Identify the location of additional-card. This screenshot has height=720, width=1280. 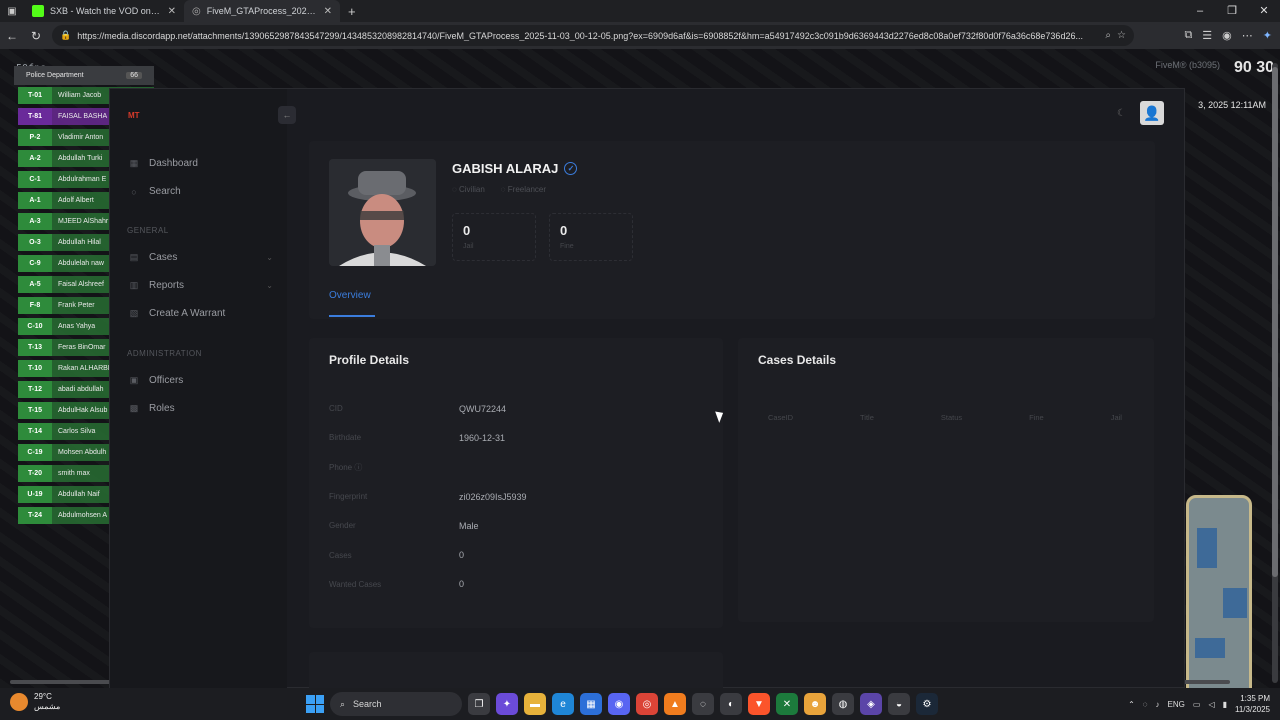
(516, 672).